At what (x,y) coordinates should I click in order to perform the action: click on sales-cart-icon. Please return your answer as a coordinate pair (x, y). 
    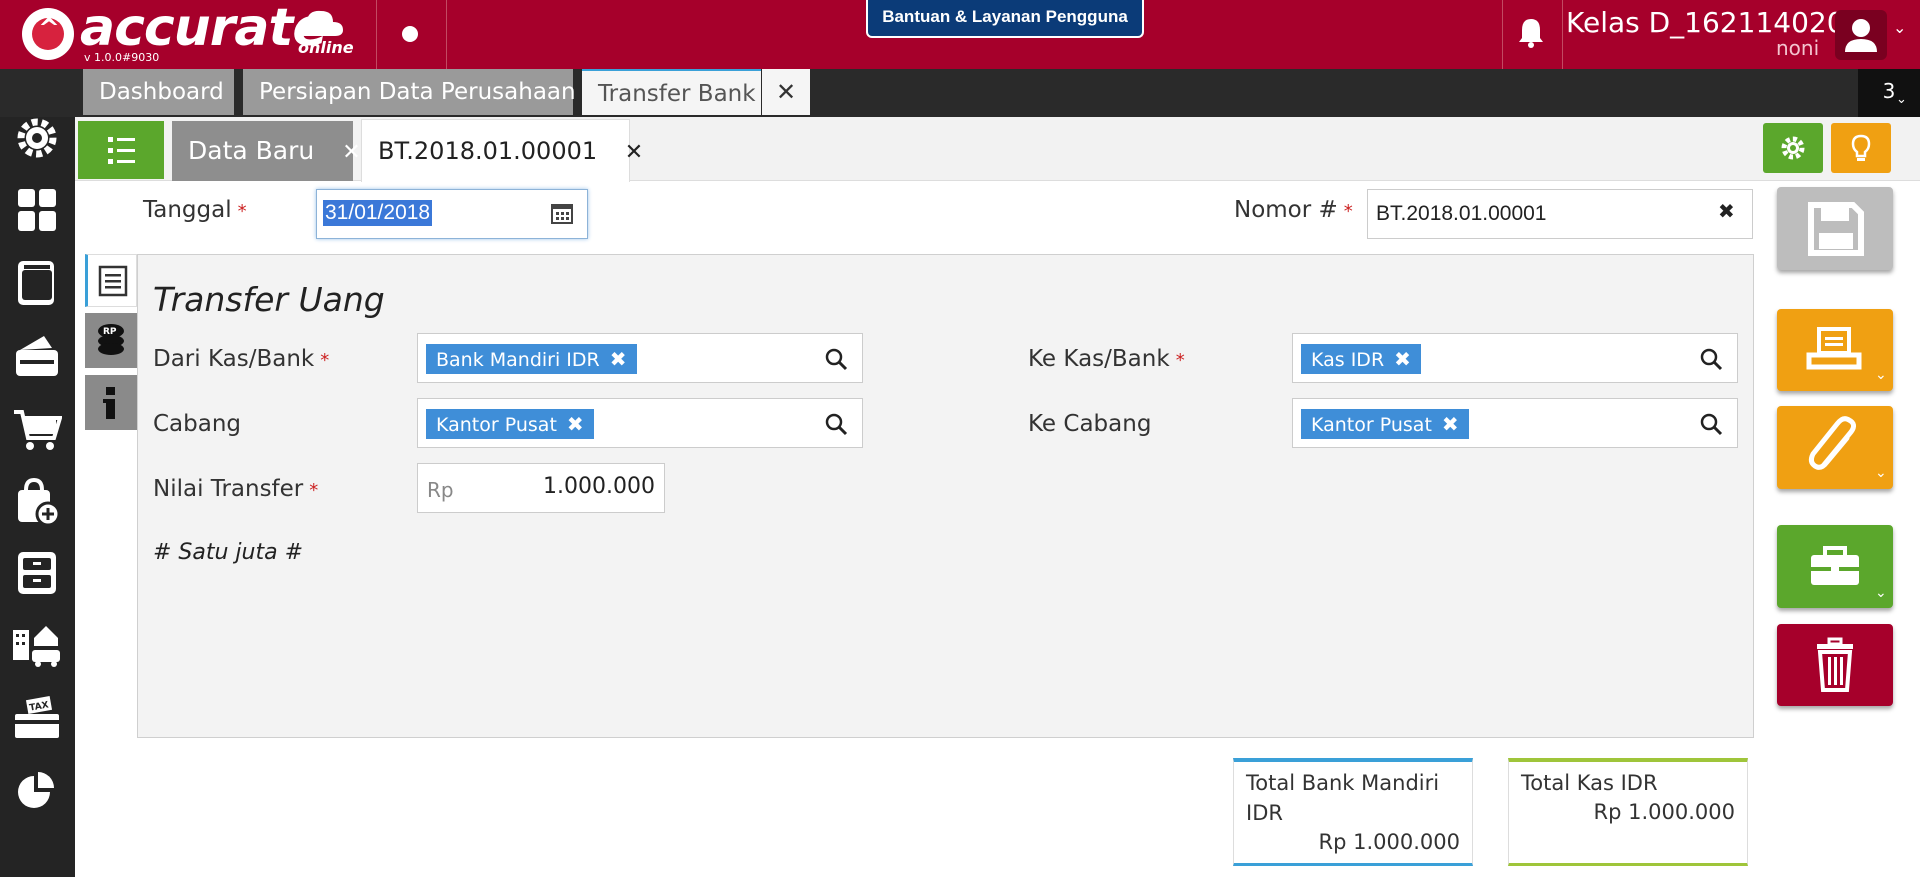
    Looking at the image, I should click on (37, 429).